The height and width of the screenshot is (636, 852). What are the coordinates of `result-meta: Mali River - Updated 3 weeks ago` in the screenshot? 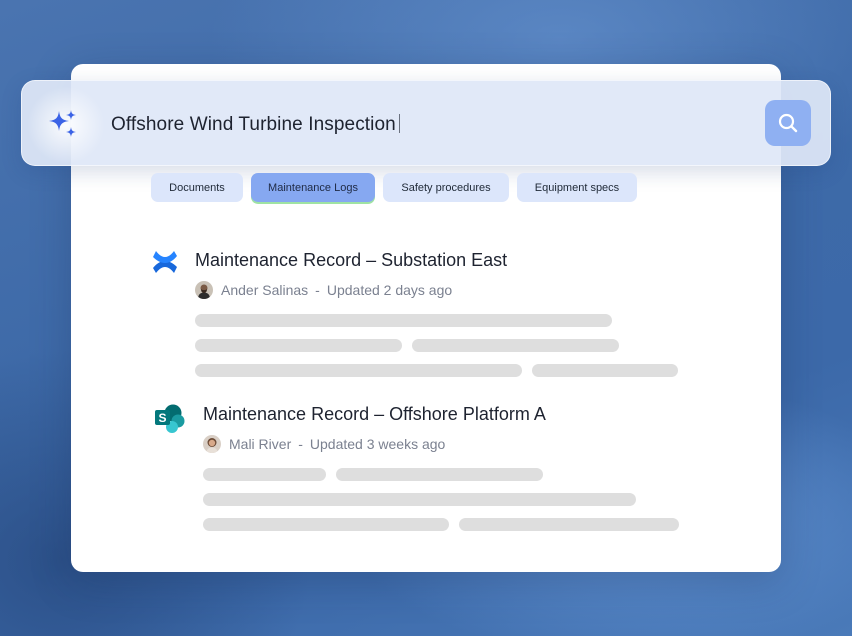 It's located at (324, 444).